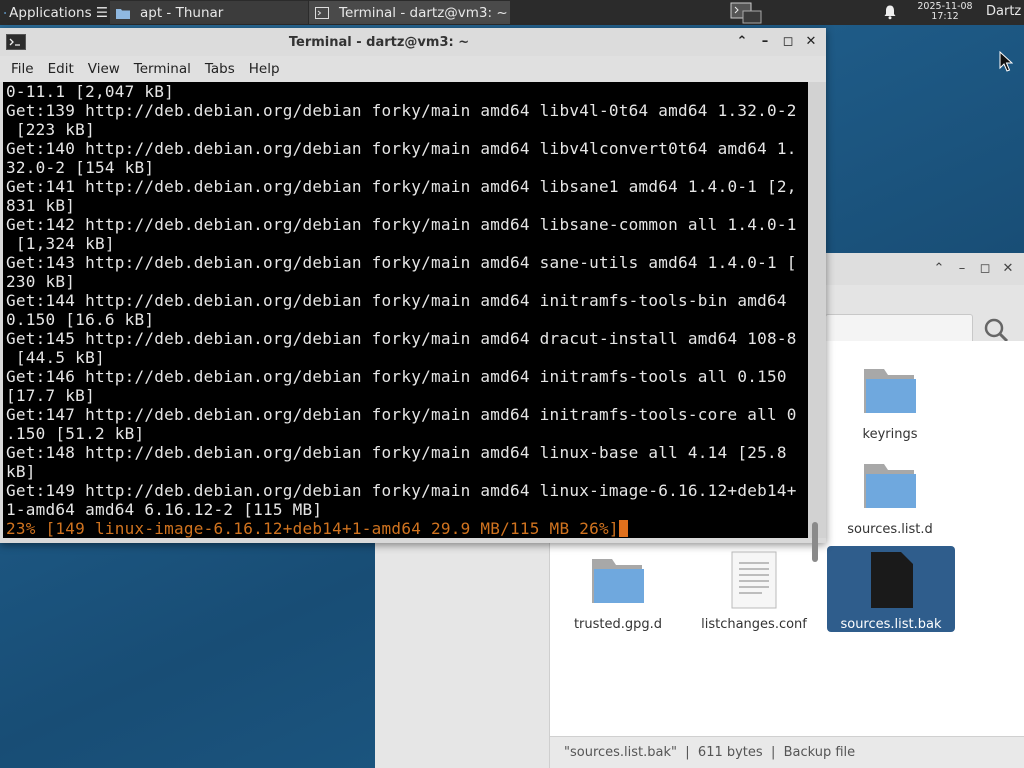 The image size is (1024, 768). Describe the element at coordinates (939, 269) in the screenshot. I see `thunar-maximize-alt-button: ⌃` at that location.